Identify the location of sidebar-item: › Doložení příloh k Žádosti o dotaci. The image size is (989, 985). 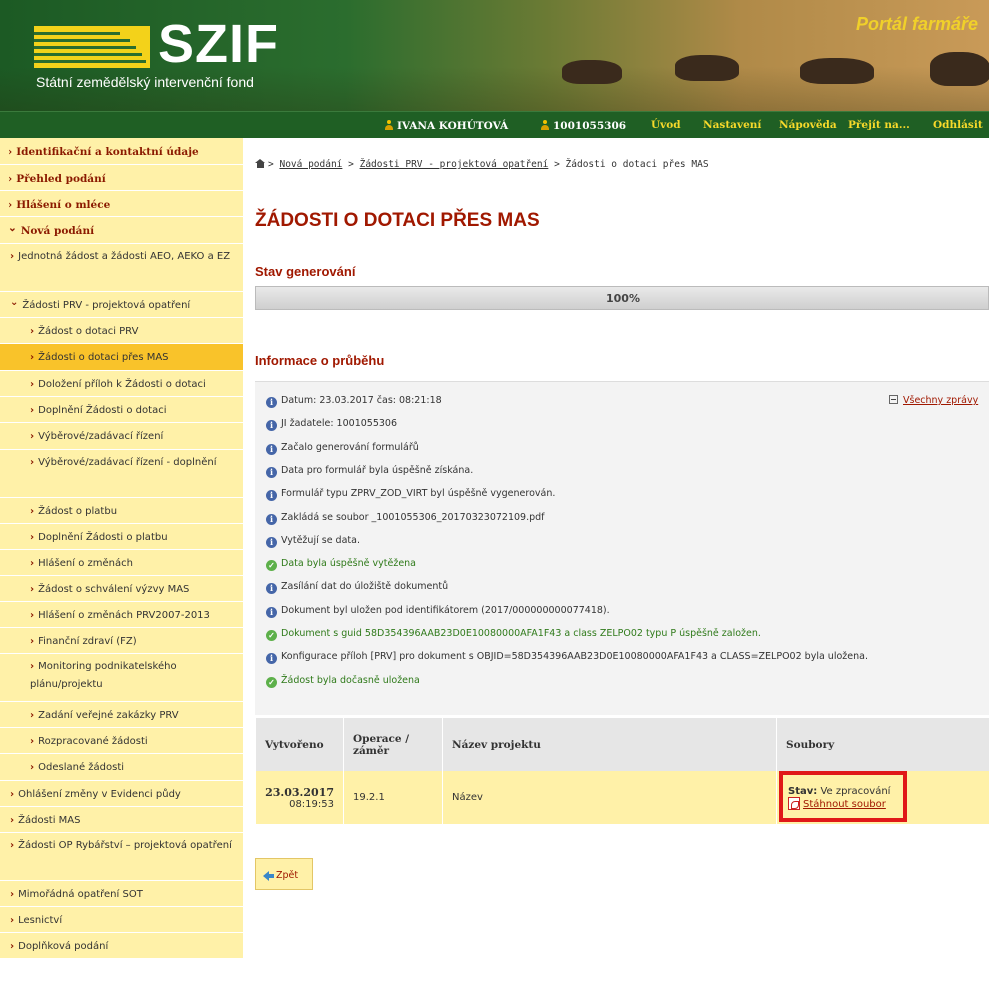
(121, 384).